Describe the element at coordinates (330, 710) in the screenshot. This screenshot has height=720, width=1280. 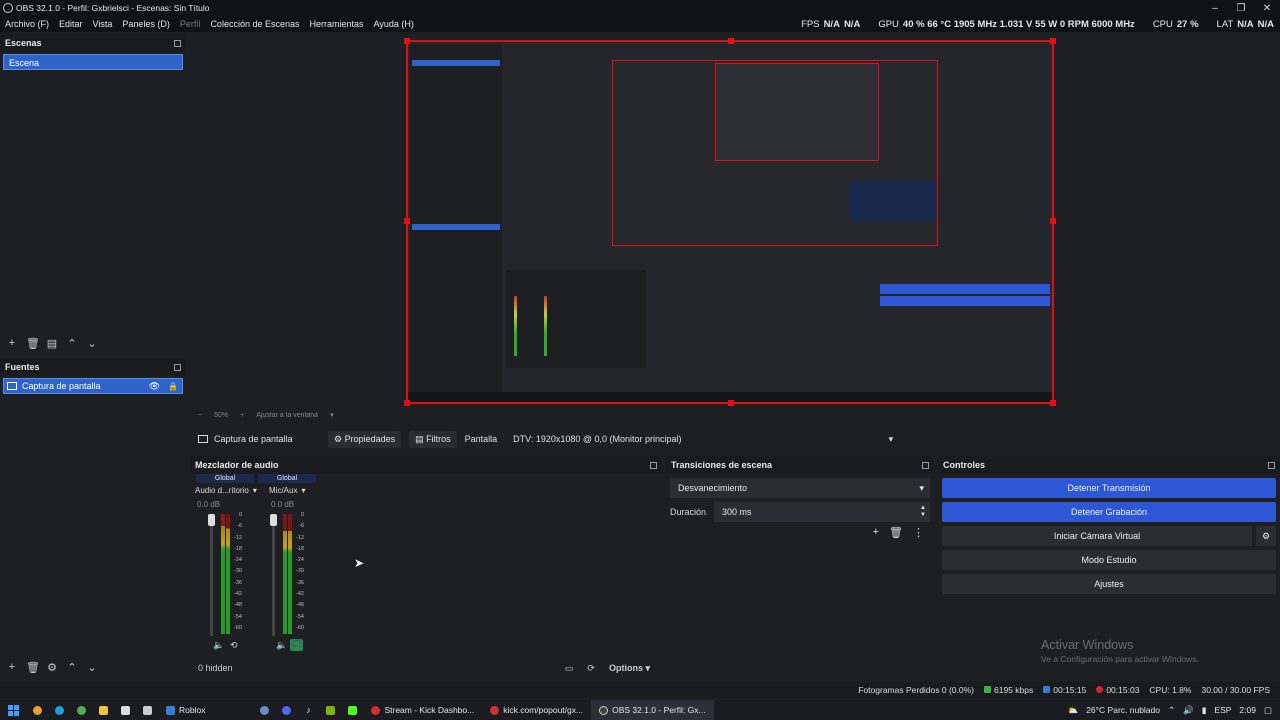
I see `nvidia-icon` at that location.